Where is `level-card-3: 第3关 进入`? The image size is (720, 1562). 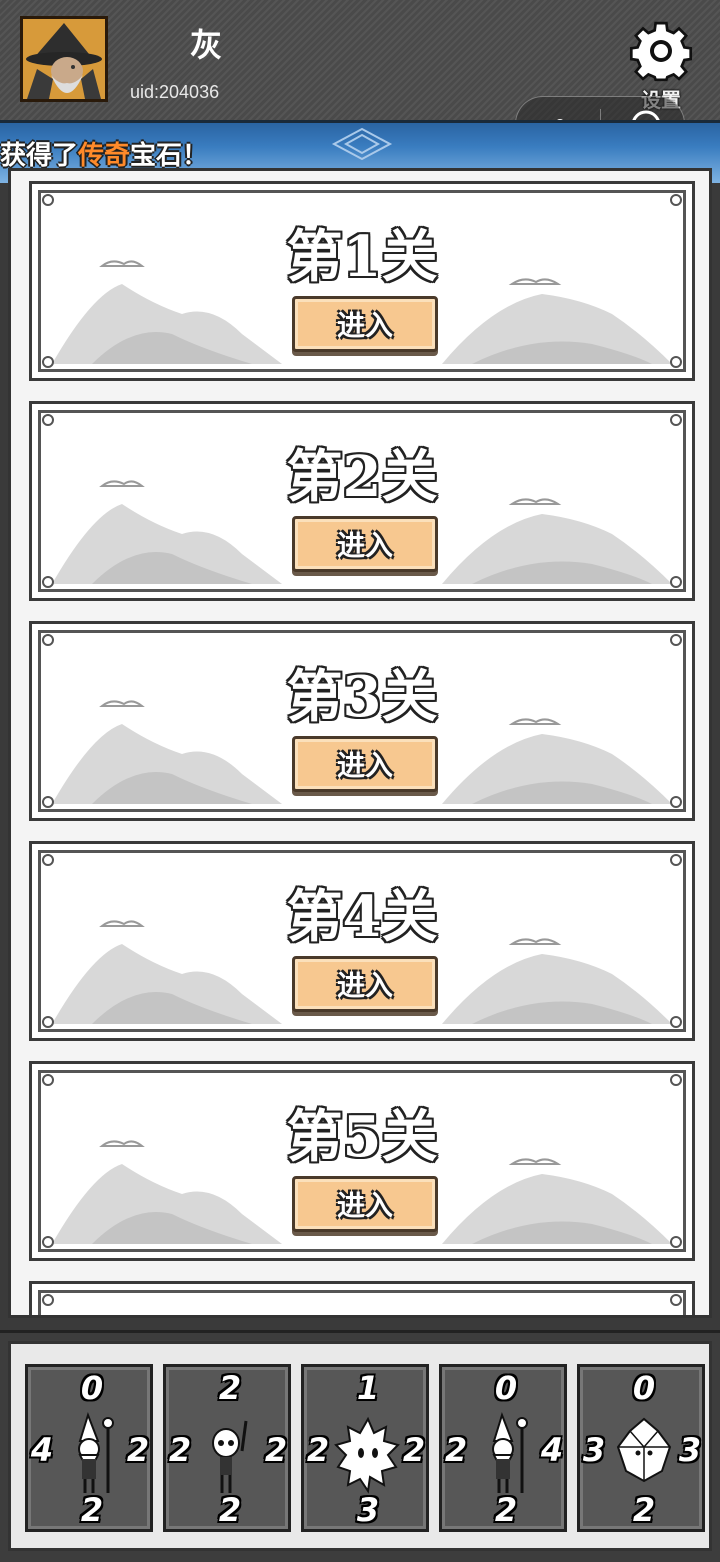
level-card-3: 第3关 进入 is located at coordinates (362, 721).